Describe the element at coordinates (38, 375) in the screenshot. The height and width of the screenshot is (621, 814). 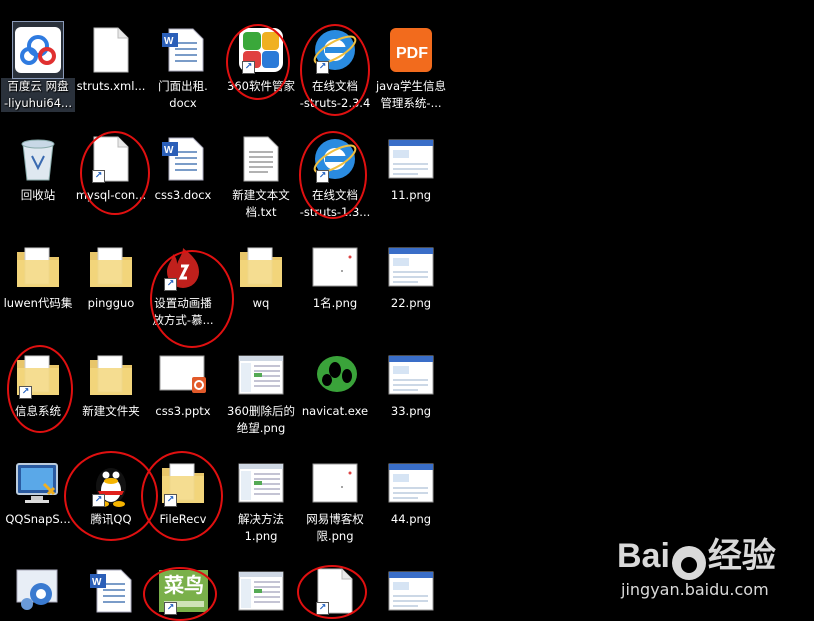
I see `folder-shortcut-icon: ↗` at that location.